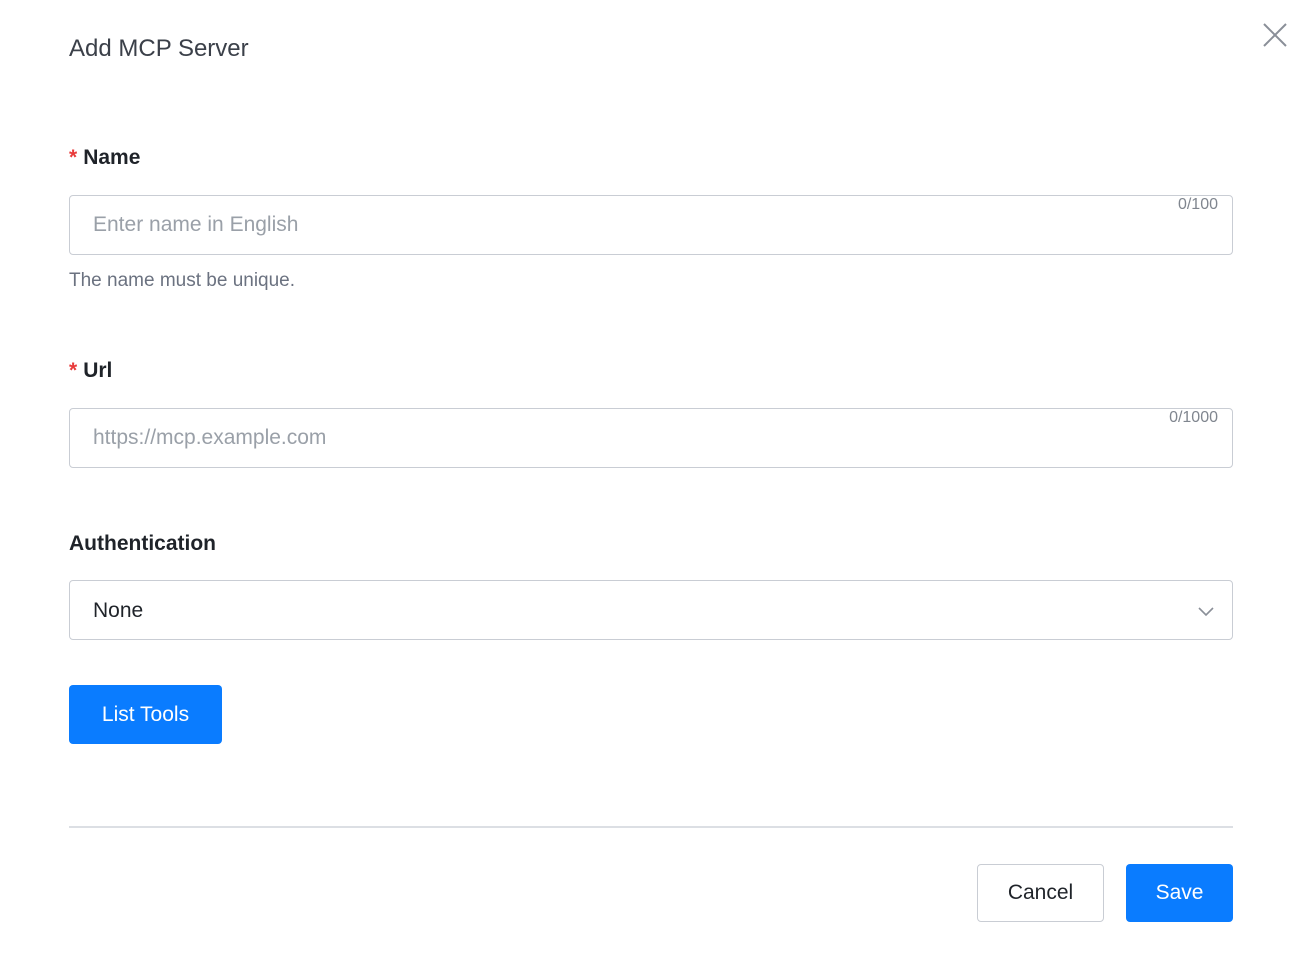 Image resolution: width=1290 pixels, height=953 pixels. I want to click on url-label-text: Url, so click(98, 370).